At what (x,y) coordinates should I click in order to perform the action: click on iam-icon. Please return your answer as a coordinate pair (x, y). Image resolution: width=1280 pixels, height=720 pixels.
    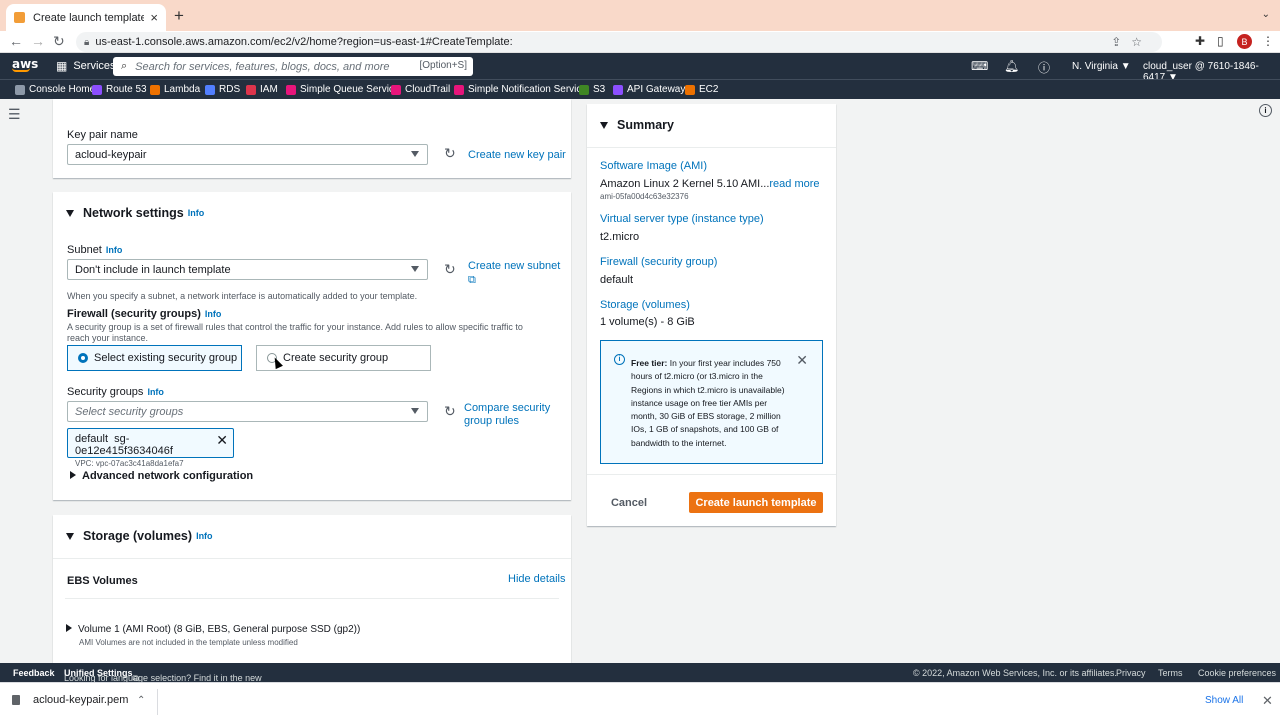
    Looking at the image, I should click on (251, 89).